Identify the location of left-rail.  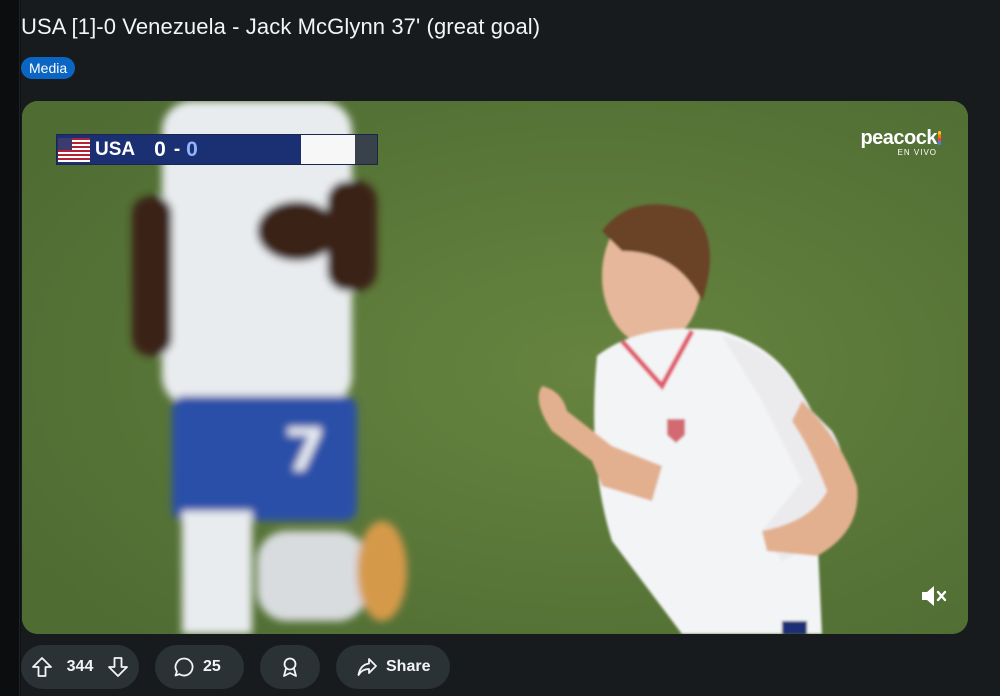
(10, 348).